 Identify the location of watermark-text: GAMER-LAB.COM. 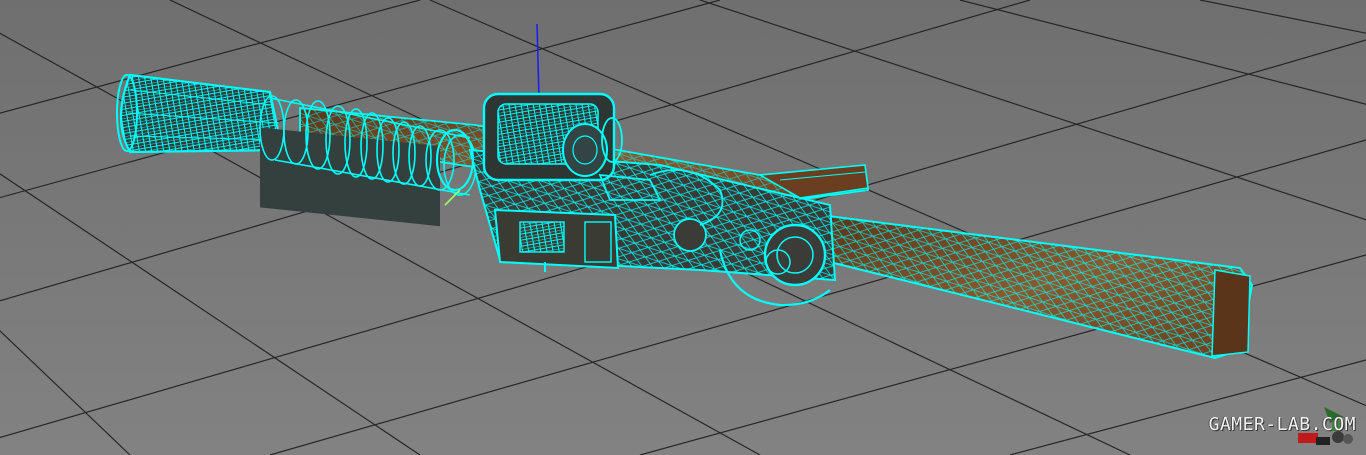
(1282, 424).